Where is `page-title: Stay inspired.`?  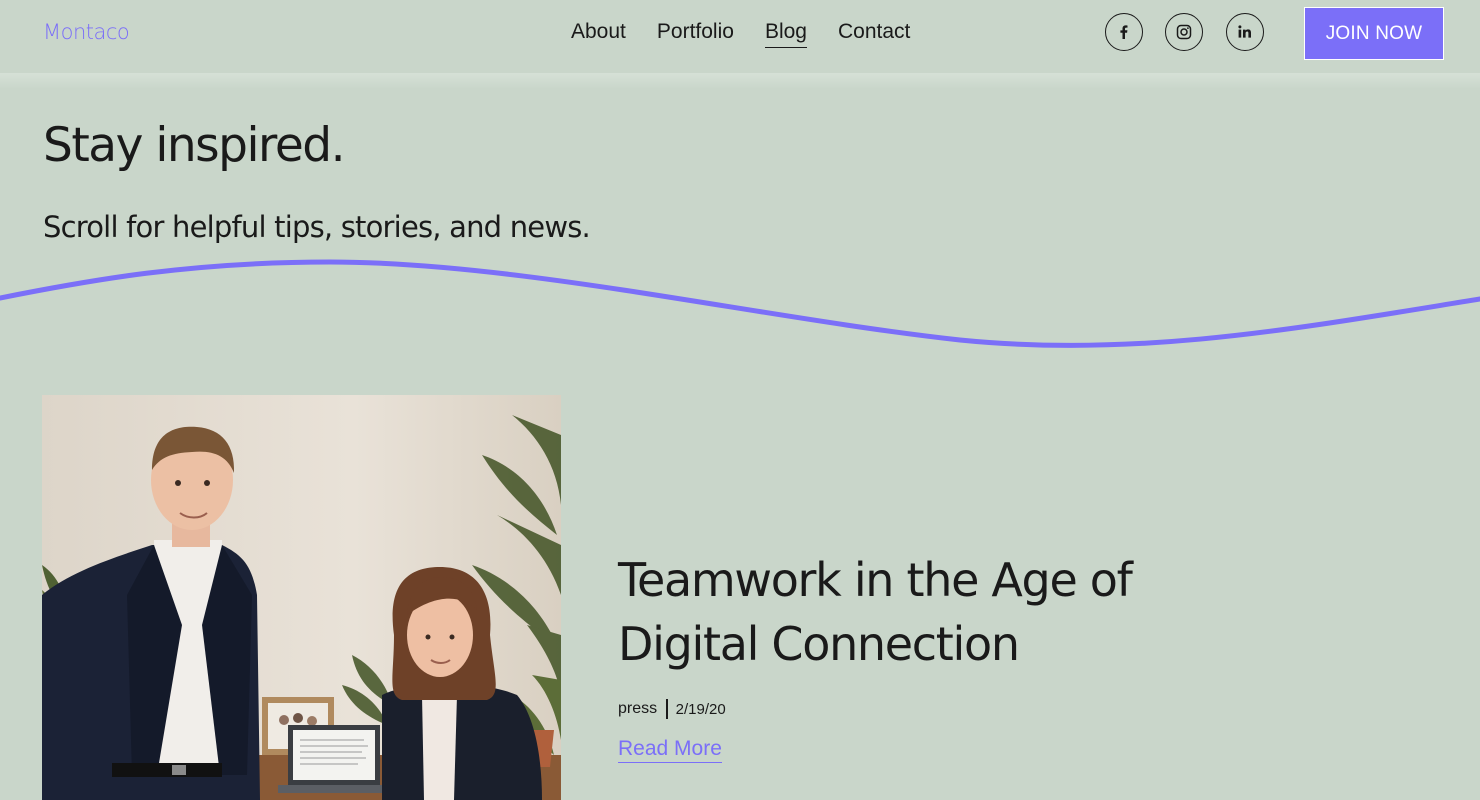 page-title: Stay inspired. is located at coordinates (194, 145).